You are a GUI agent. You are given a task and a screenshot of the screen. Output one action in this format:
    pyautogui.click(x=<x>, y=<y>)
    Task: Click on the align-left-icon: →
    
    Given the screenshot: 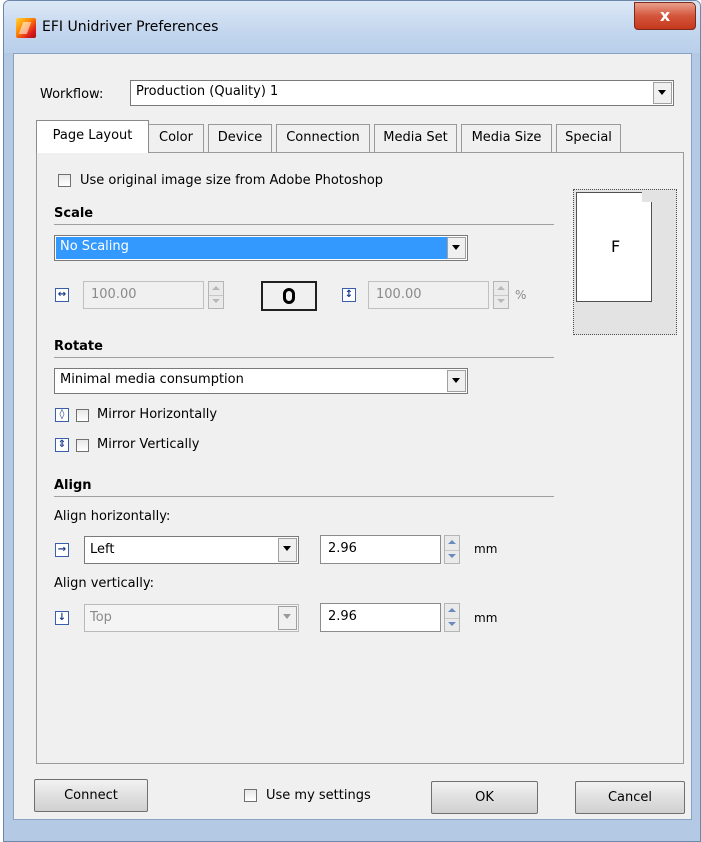 What is the action you would take?
    pyautogui.click(x=62, y=550)
    